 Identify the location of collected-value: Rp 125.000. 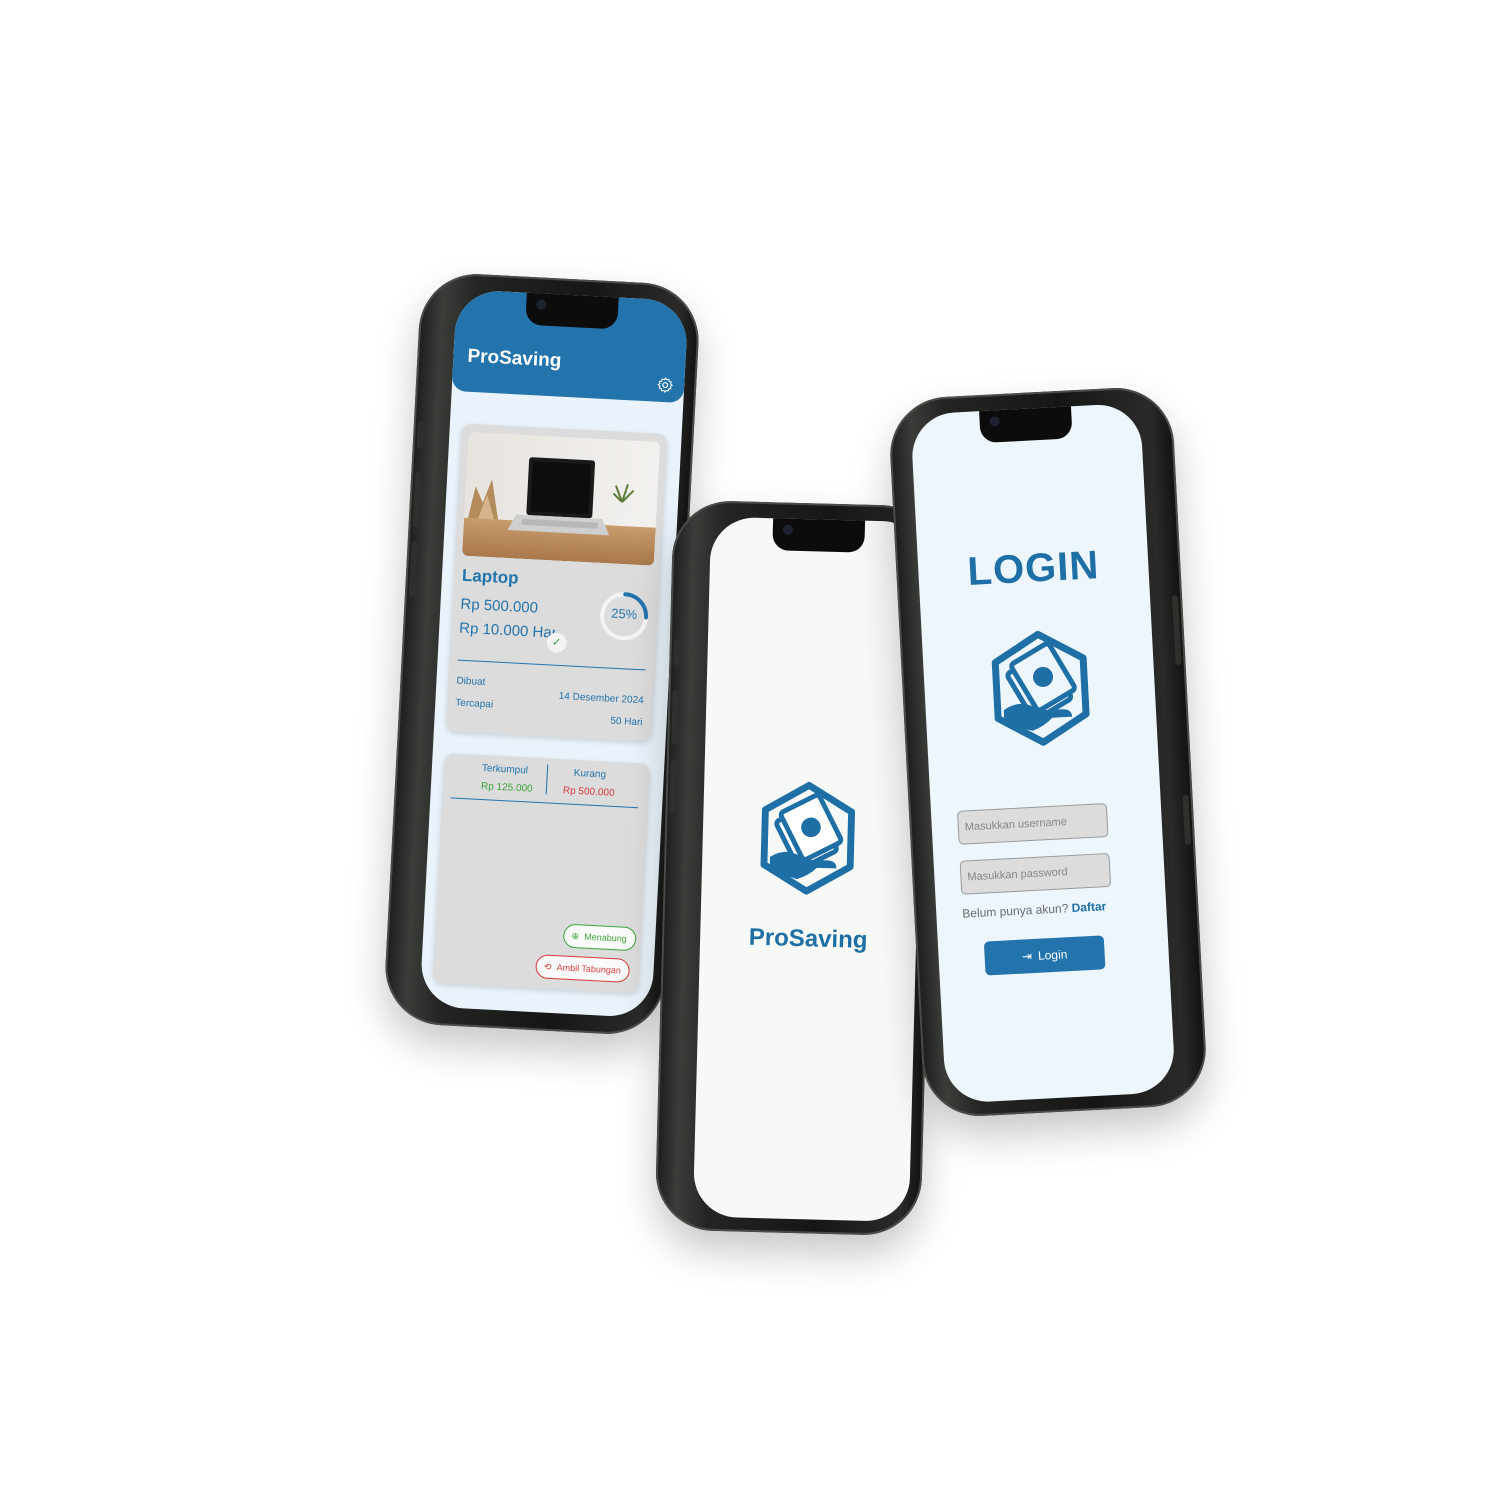
(506, 787).